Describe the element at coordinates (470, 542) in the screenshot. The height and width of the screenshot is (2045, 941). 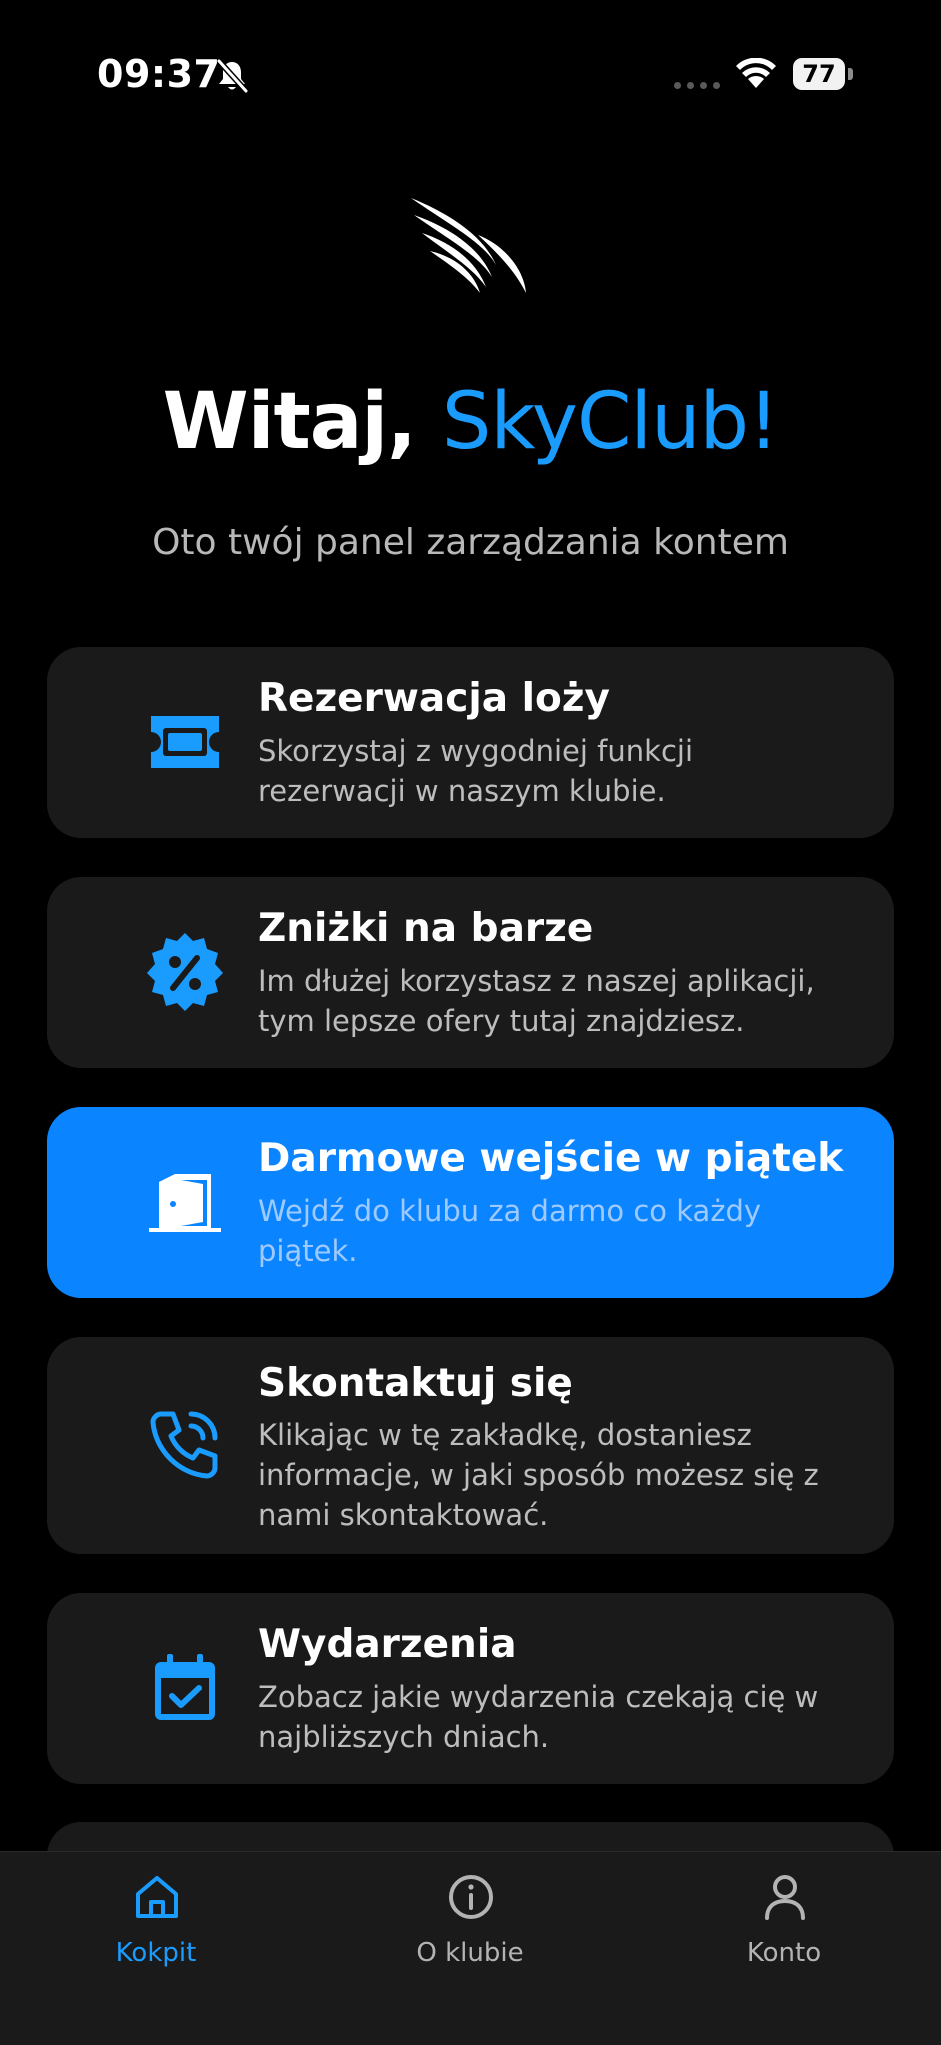
I see `page-subtitle: Oto twój panel zarządzania kontem` at that location.